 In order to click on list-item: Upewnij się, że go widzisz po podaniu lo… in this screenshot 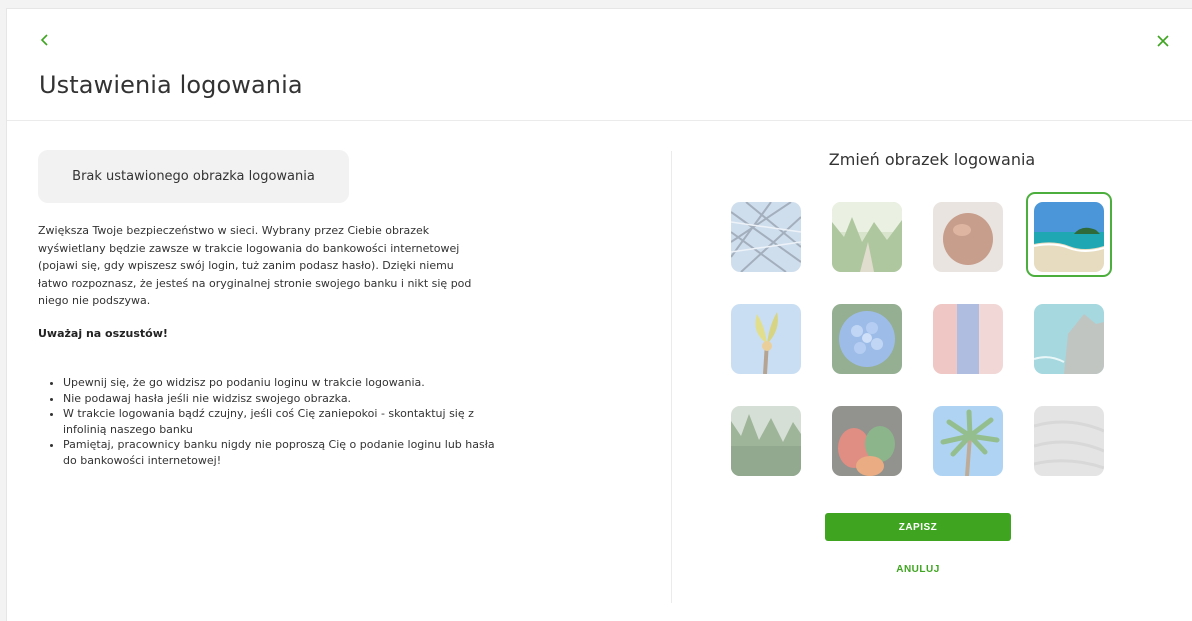, I will do `click(283, 383)`.